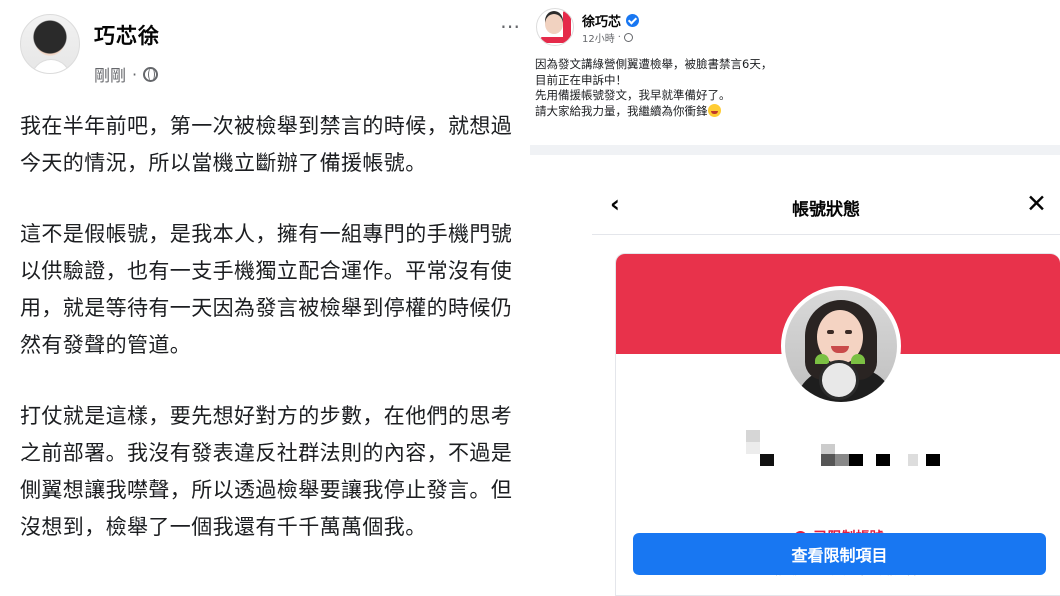 The image size is (1060, 596). What do you see at coordinates (510, 26) in the screenshot?
I see `more-options-icon: ⋯` at bounding box center [510, 26].